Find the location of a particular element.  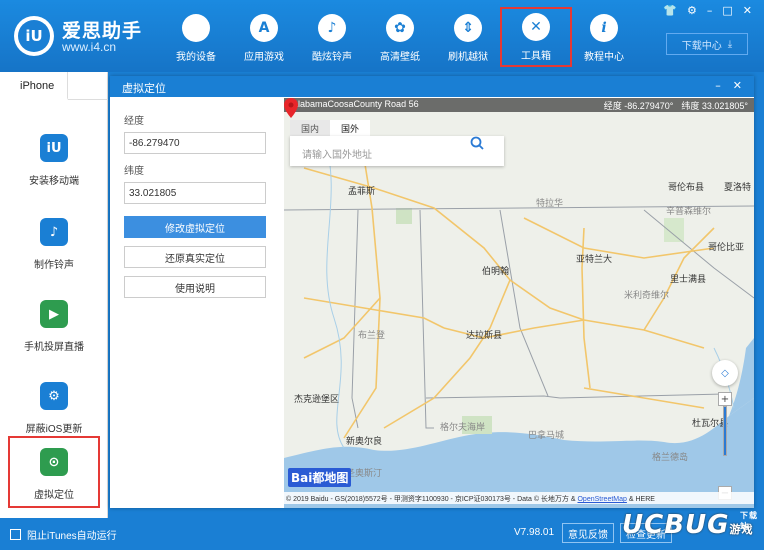

city-label: 格尔夫海岸 is located at coordinates (463, 427).